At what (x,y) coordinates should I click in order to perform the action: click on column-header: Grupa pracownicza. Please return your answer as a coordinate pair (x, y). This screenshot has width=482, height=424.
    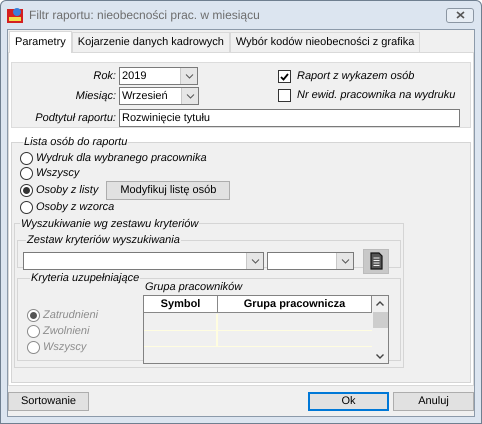
    Looking at the image, I should click on (295, 304).